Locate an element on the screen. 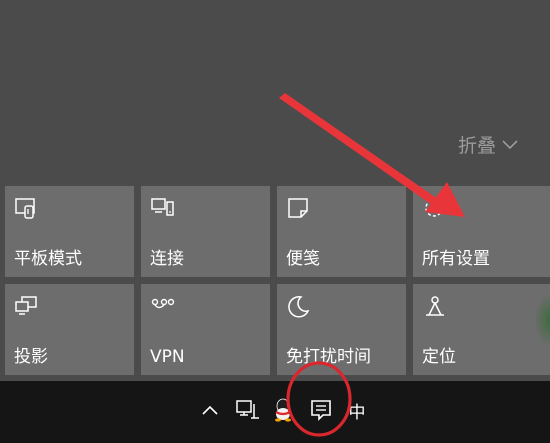 The image size is (550, 443). tablet-mode-icon is located at coordinates (27, 209).